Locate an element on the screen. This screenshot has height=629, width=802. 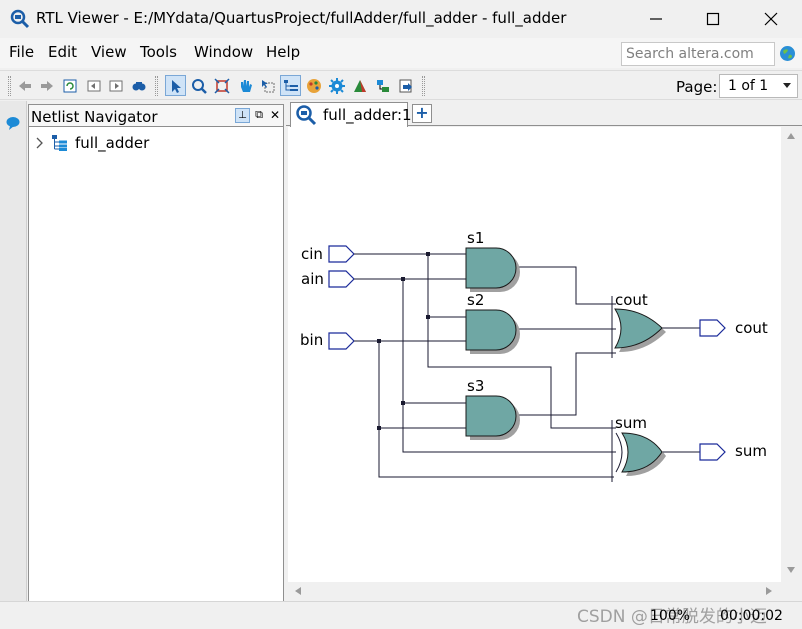
output-label-sum: sum is located at coordinates (751, 451).